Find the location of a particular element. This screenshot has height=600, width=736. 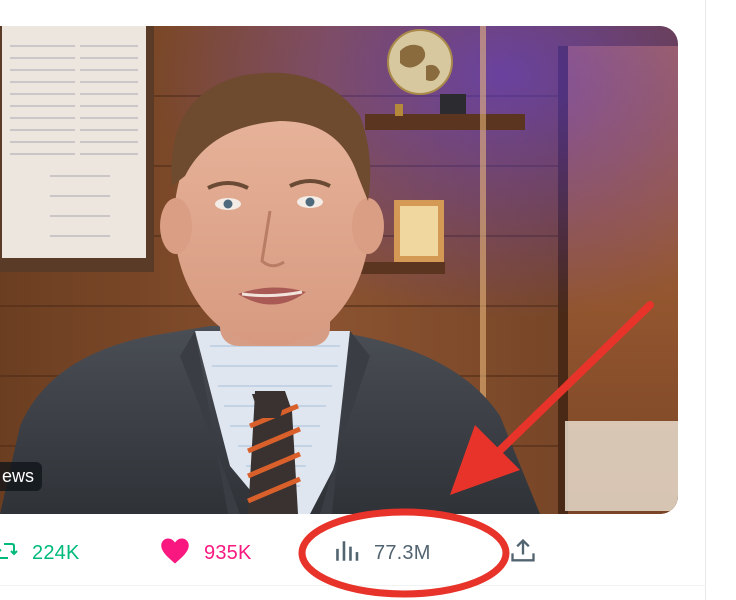

share-icon is located at coordinates (523, 553).